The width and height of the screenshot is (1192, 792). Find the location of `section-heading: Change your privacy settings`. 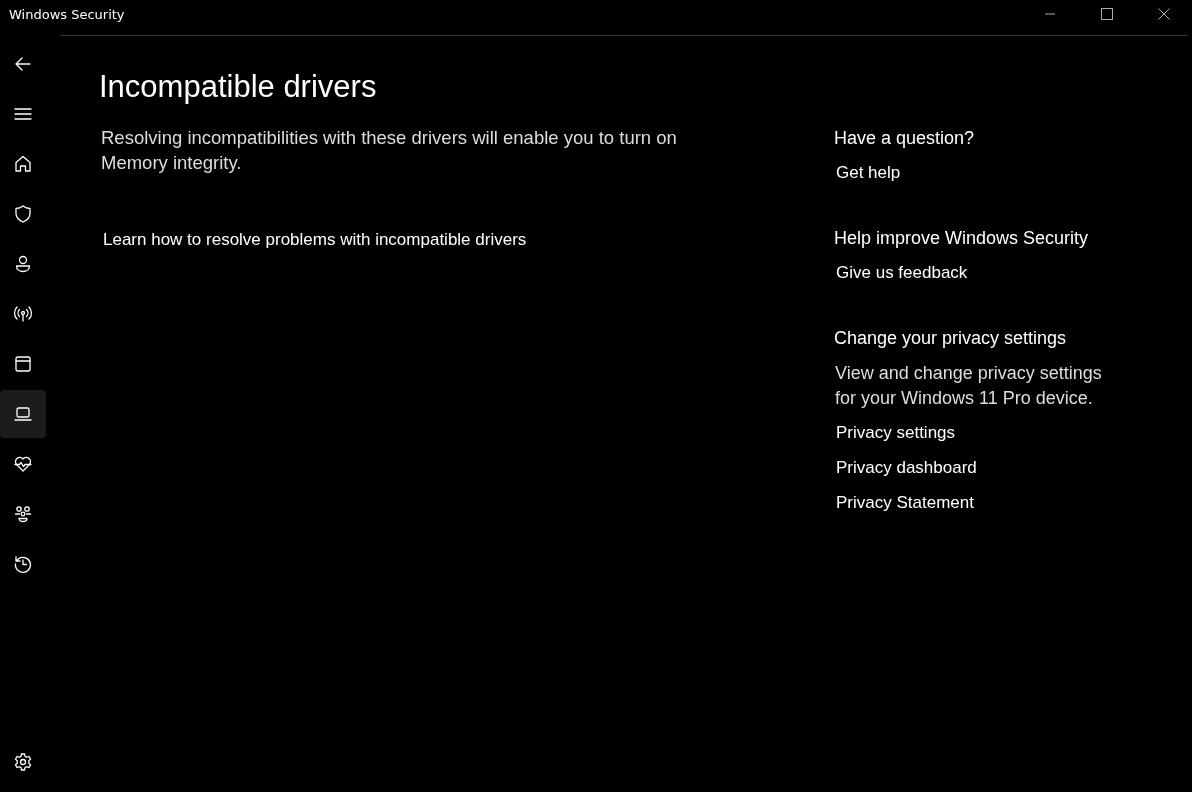

section-heading: Change your privacy settings is located at coordinates (951, 338).